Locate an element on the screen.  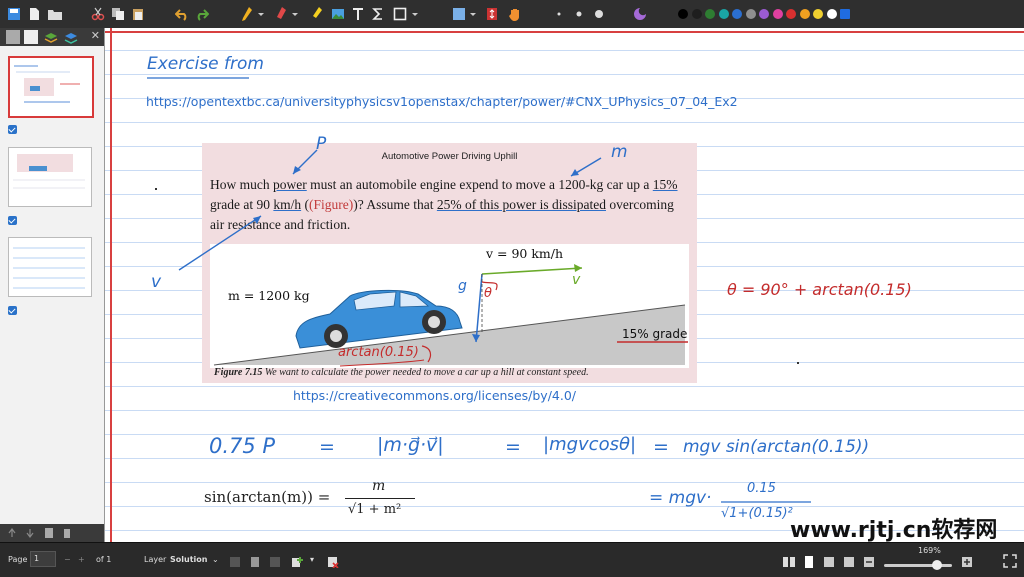
zoom-width-icon is located at coordinates (849, 562).